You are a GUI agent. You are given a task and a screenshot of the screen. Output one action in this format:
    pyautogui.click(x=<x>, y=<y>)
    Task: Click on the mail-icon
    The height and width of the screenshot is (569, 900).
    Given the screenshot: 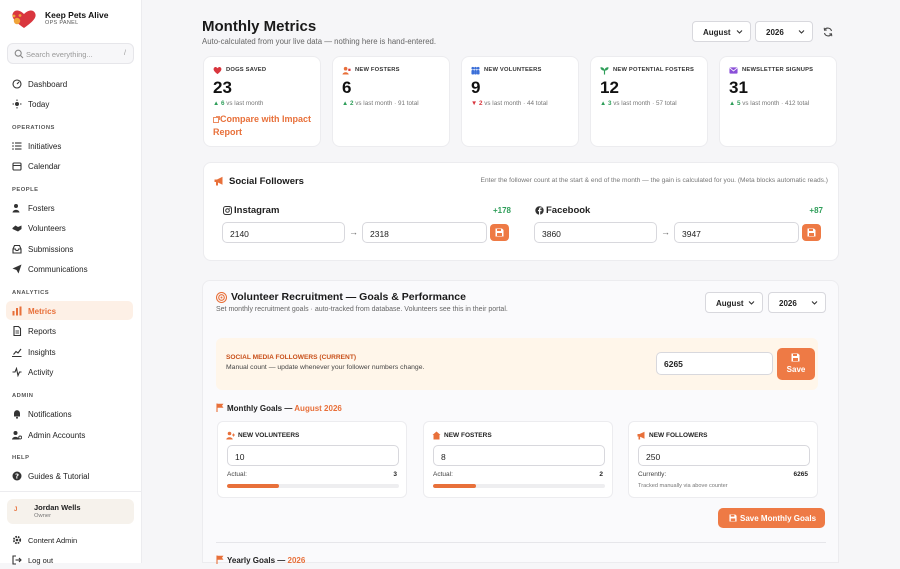 What is the action you would take?
    pyautogui.click(x=733, y=70)
    